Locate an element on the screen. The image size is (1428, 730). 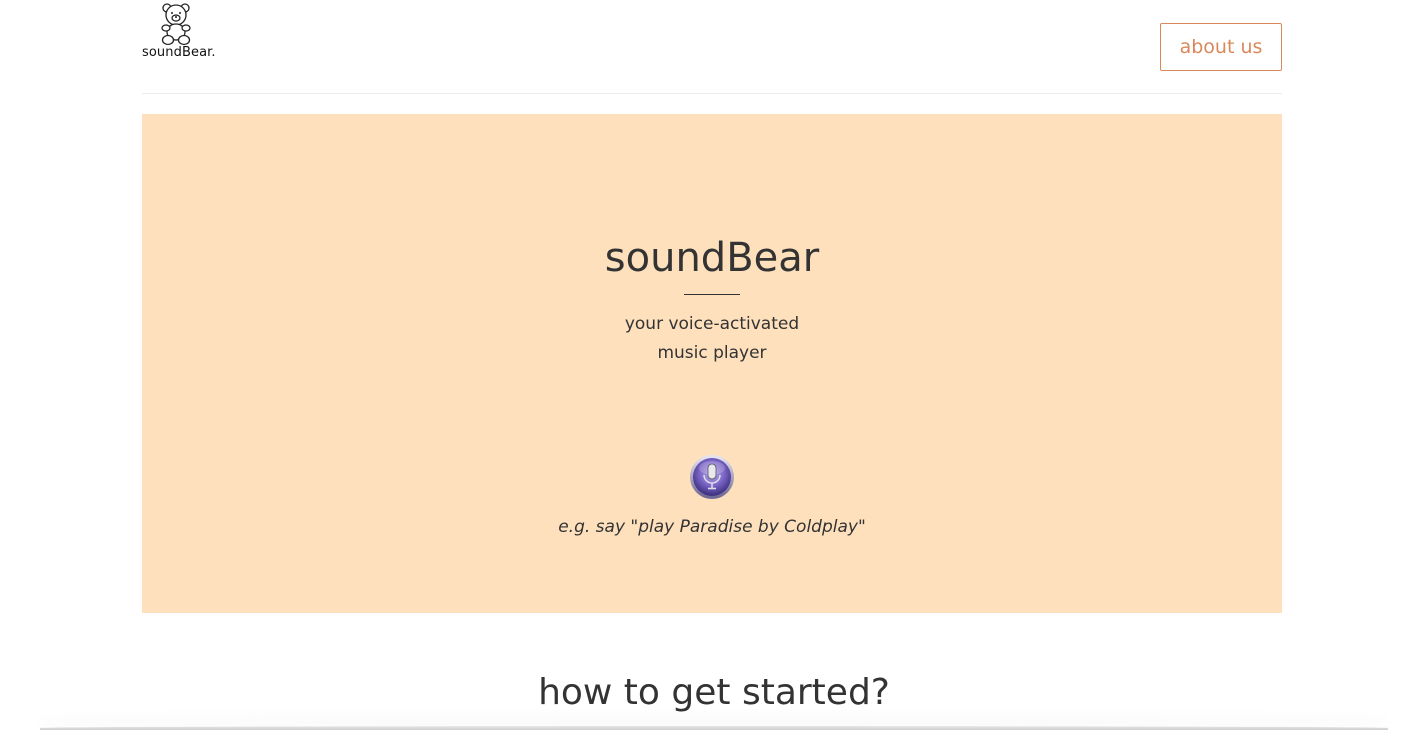
microphone-button is located at coordinates (712, 477).